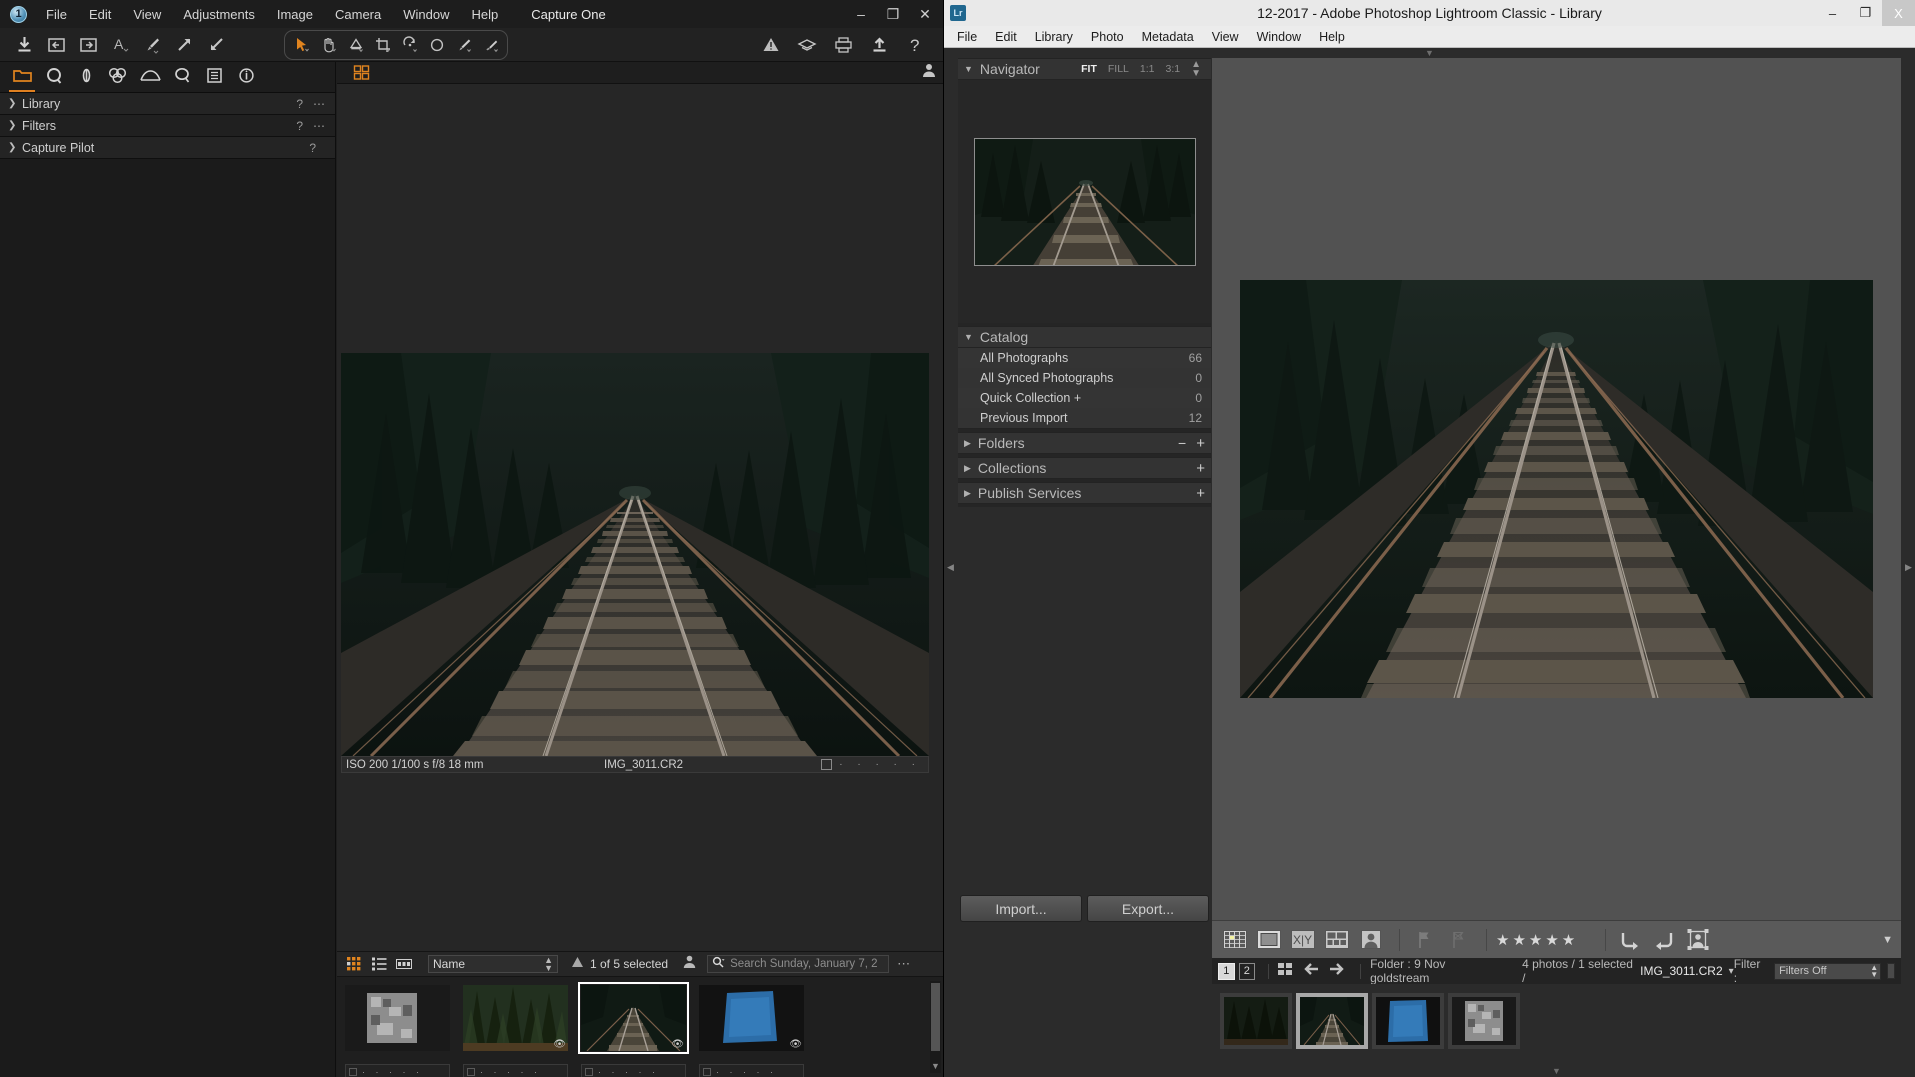  I want to click on annotation-text-icon: A, so click(120, 45).